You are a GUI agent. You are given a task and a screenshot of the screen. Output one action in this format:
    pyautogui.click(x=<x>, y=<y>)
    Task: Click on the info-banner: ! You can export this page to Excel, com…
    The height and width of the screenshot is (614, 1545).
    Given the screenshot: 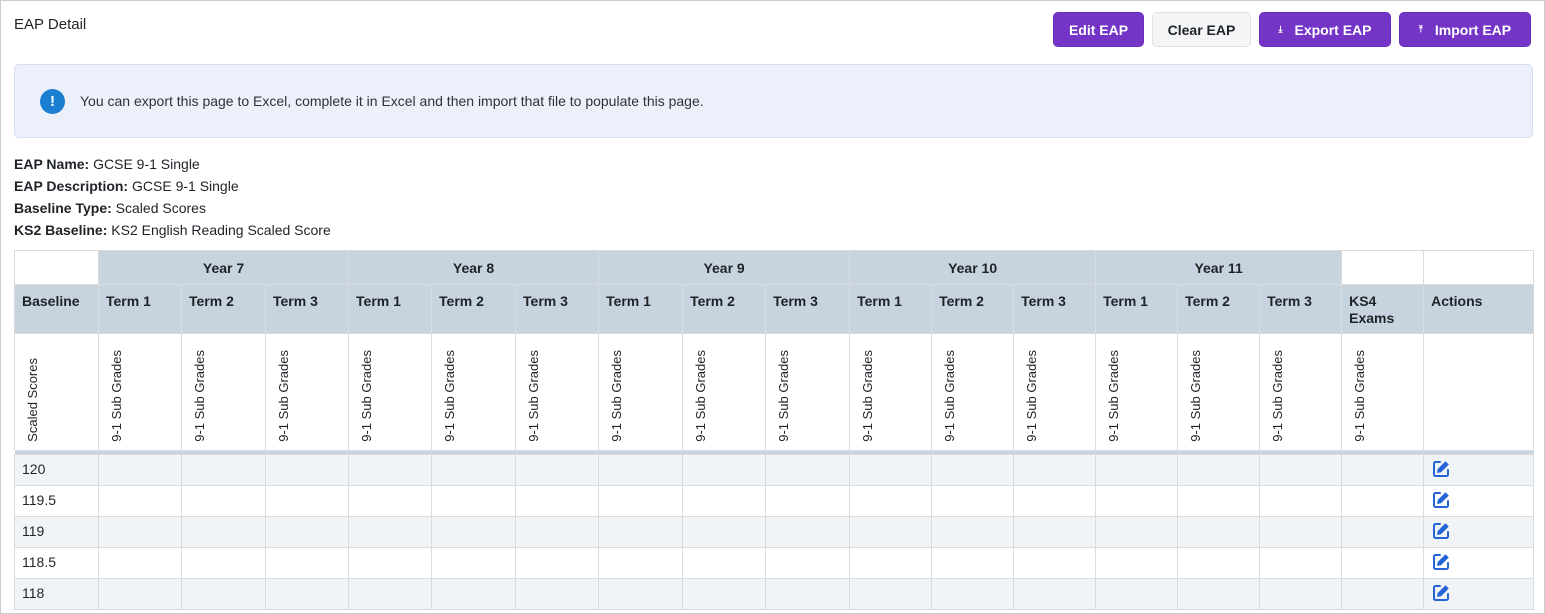 What is the action you would take?
    pyautogui.click(x=773, y=101)
    